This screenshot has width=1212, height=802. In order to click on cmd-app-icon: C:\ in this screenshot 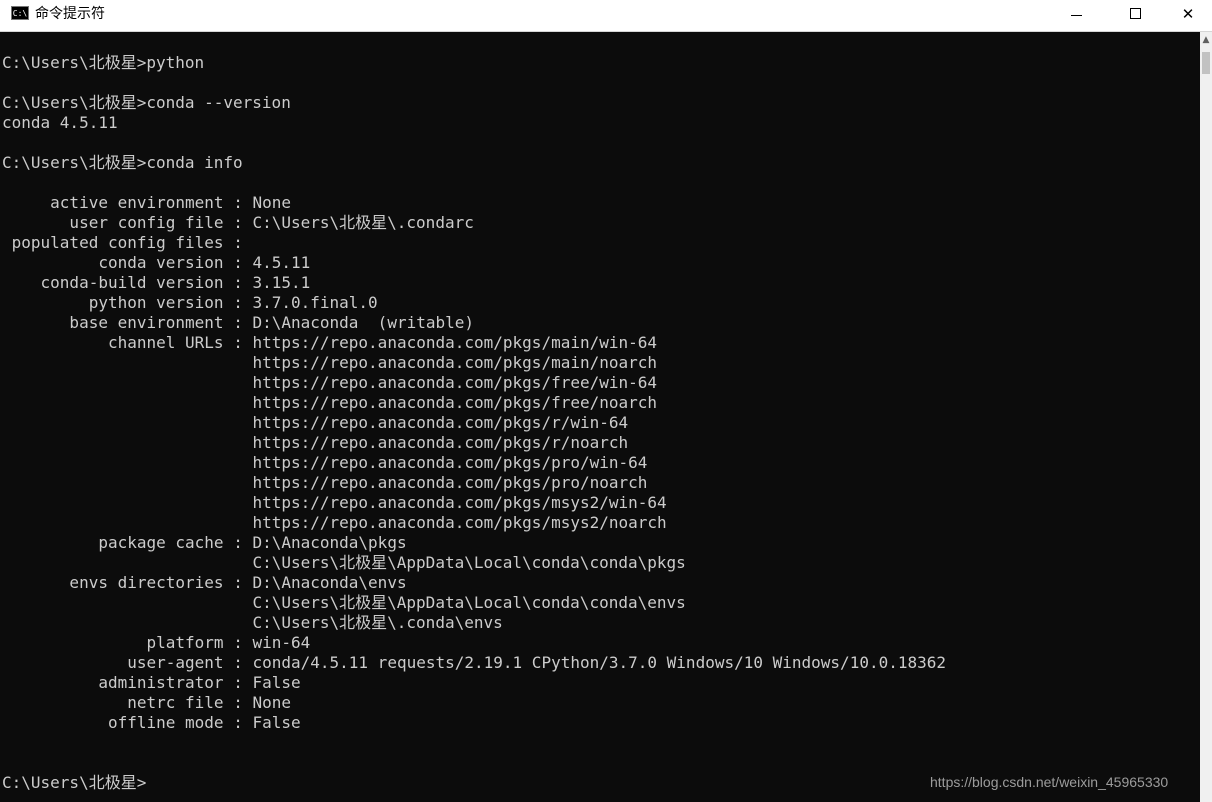, I will do `click(20, 13)`.